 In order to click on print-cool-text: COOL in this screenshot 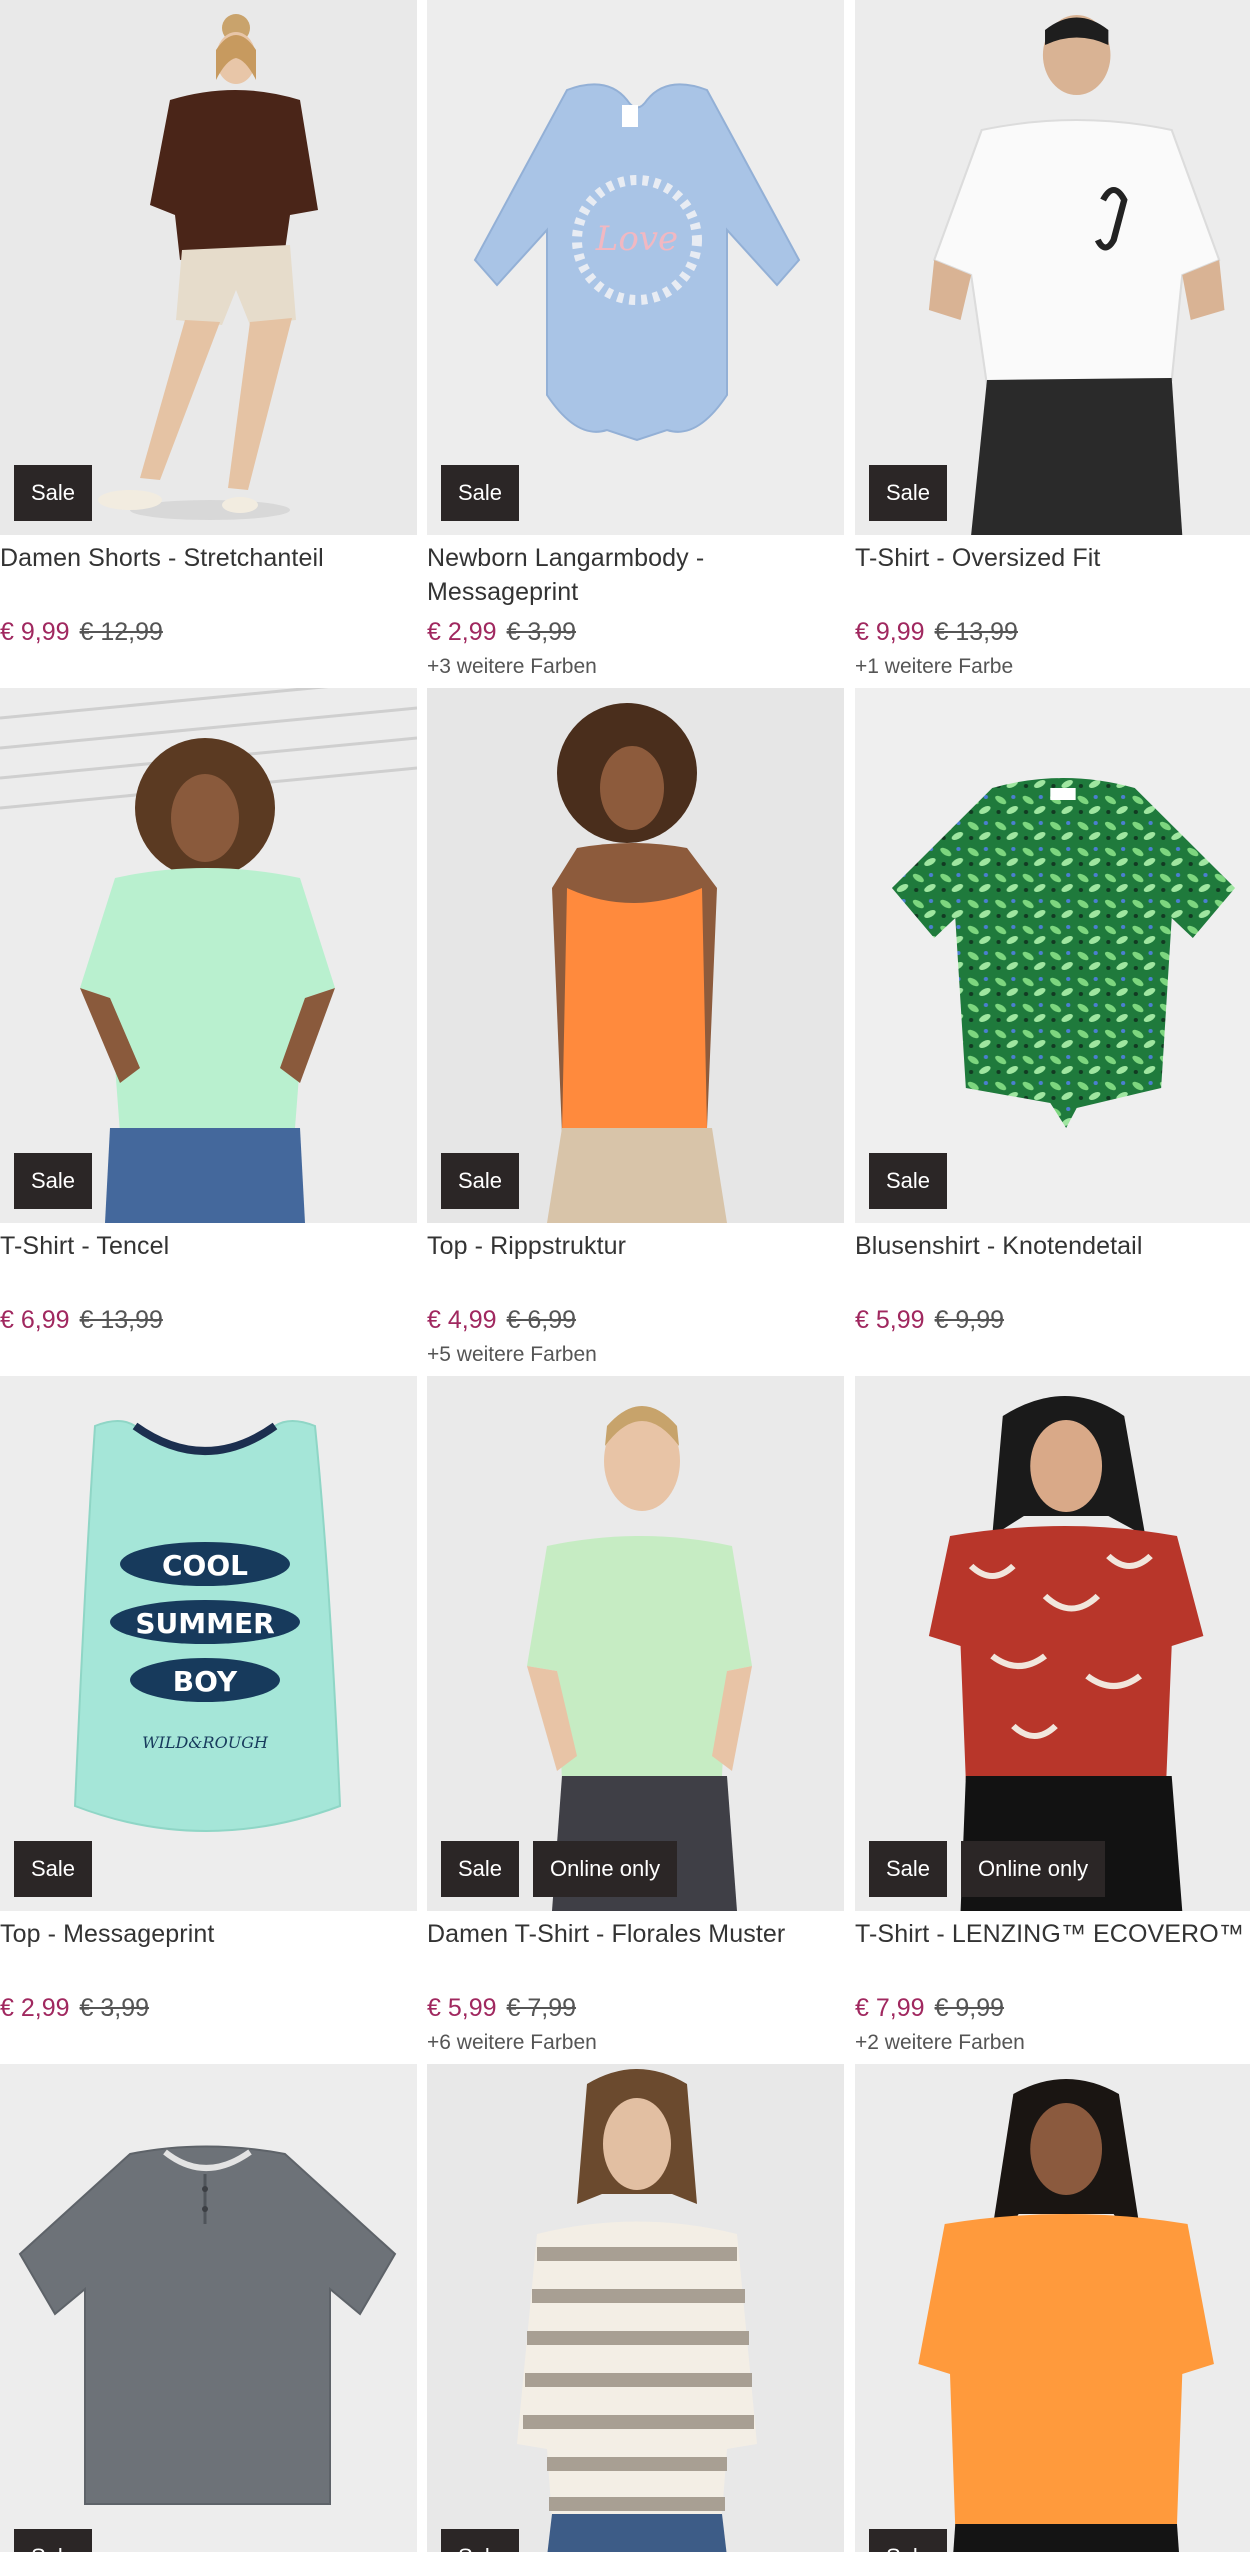, I will do `click(205, 1565)`.